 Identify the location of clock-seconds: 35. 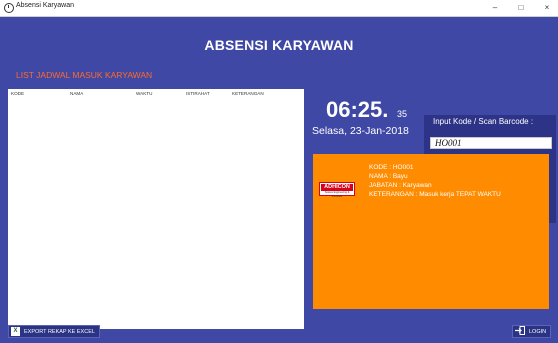
(402, 114).